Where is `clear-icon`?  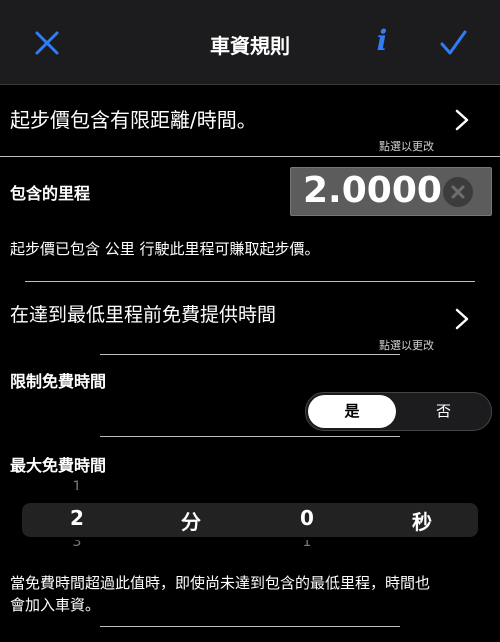
clear-icon is located at coordinates (458, 192).